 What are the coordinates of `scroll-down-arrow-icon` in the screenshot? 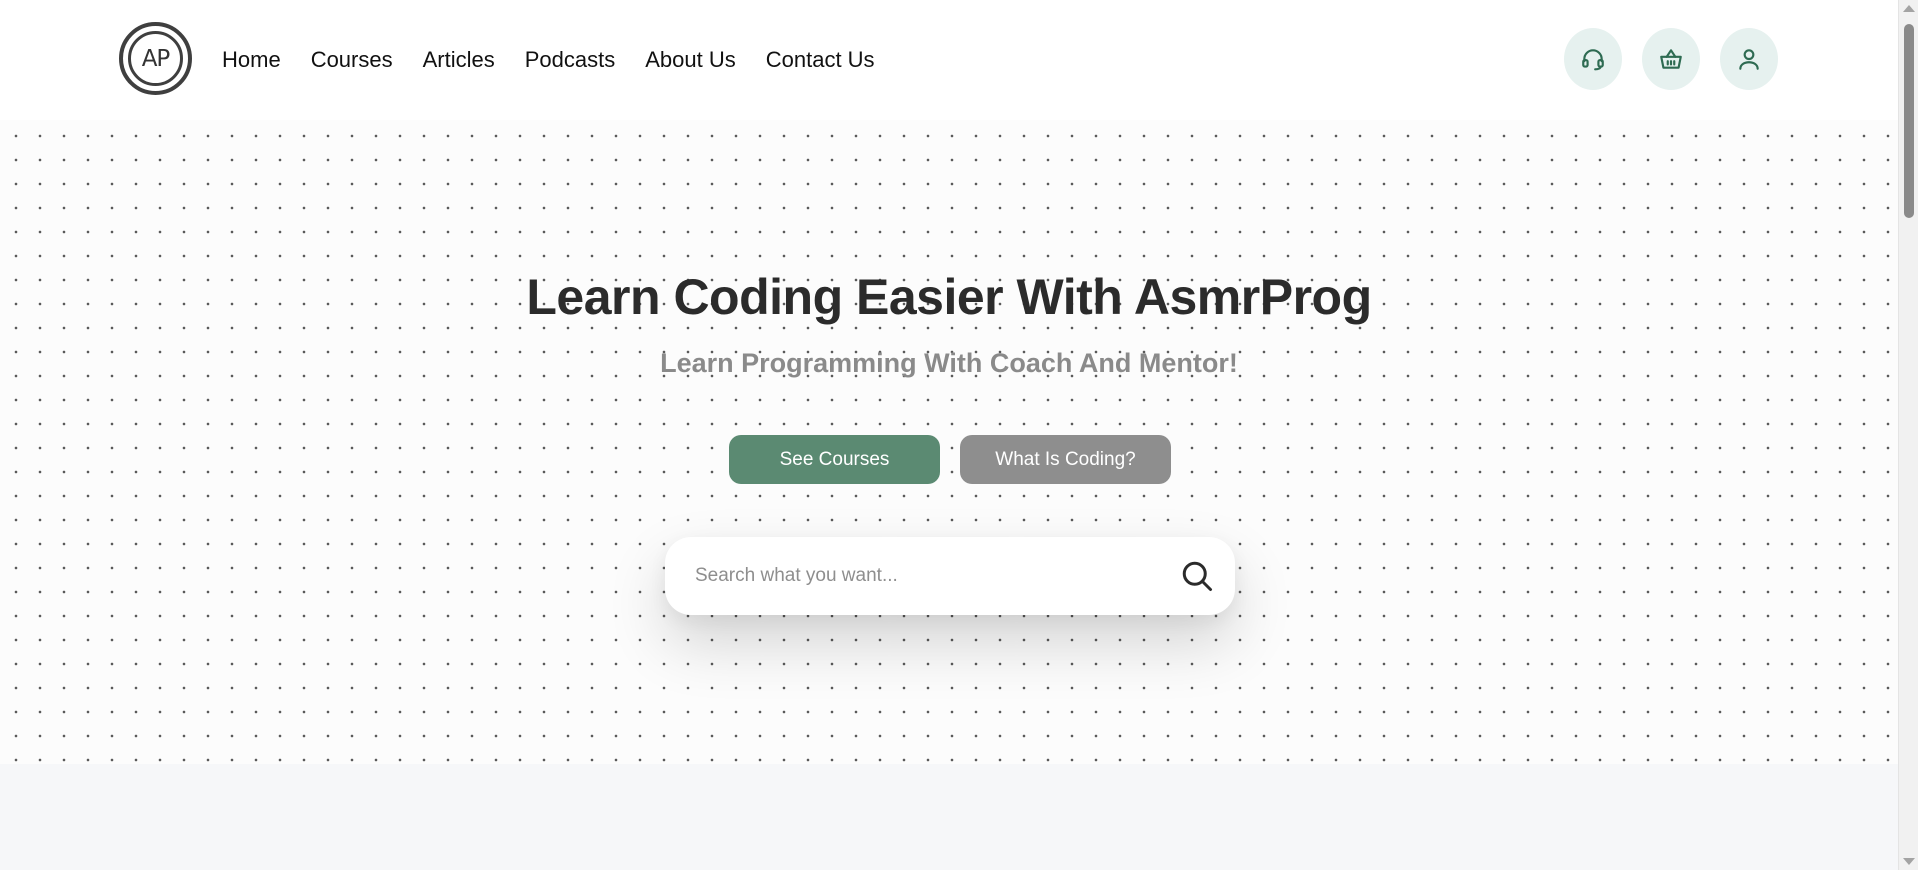 It's located at (1909, 861).